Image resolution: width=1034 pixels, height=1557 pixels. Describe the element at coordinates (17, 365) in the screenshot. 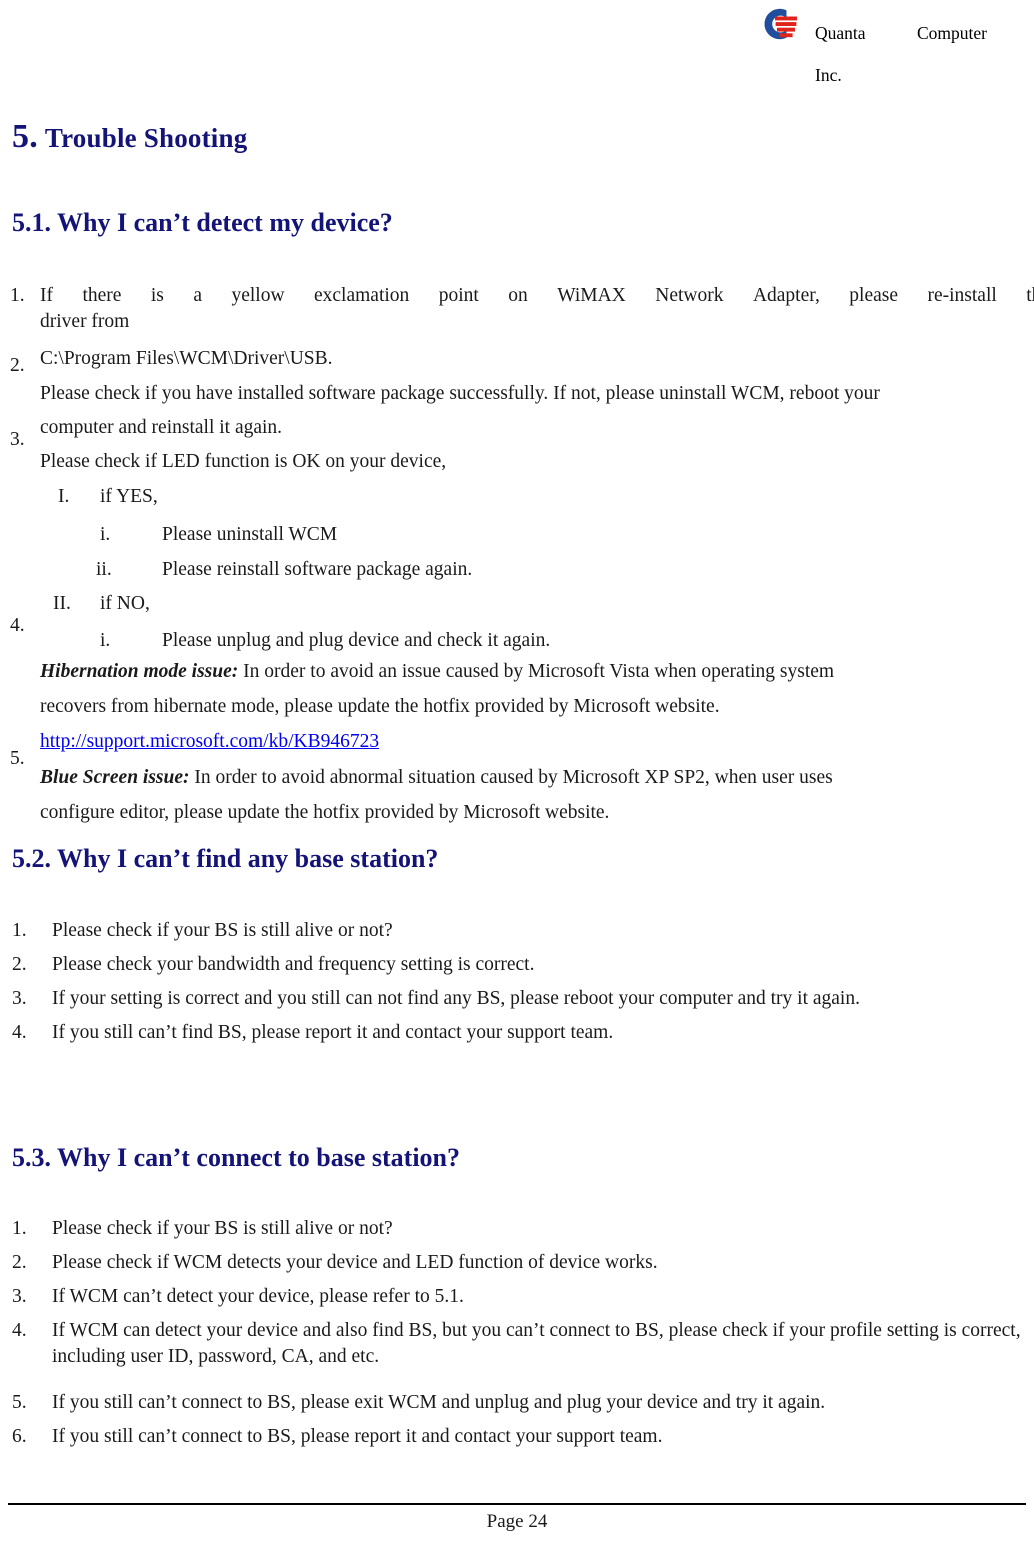

I see `list-marker-5-1-2: 2.` at that location.